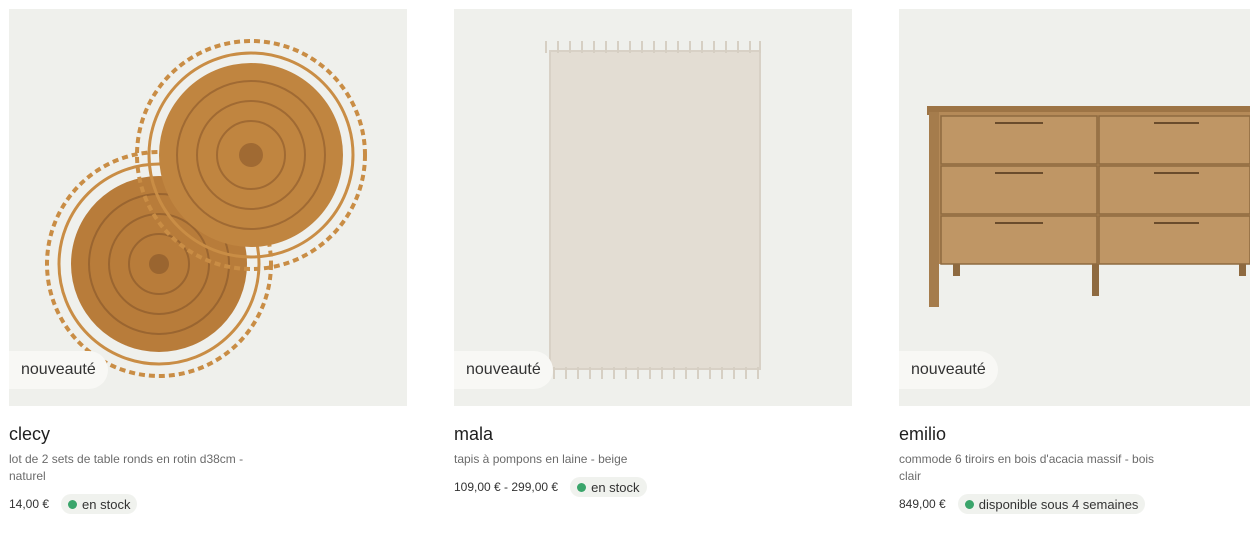 The image size is (1250, 542). I want to click on product-meta: 849,00 € disponible sous 4 semaines, so click(1074, 504).